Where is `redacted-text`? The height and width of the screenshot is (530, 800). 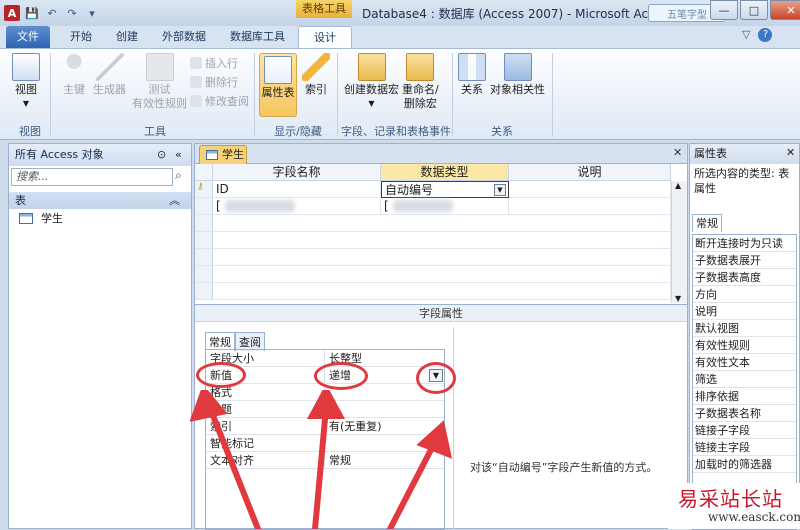 redacted-text is located at coordinates (260, 206).